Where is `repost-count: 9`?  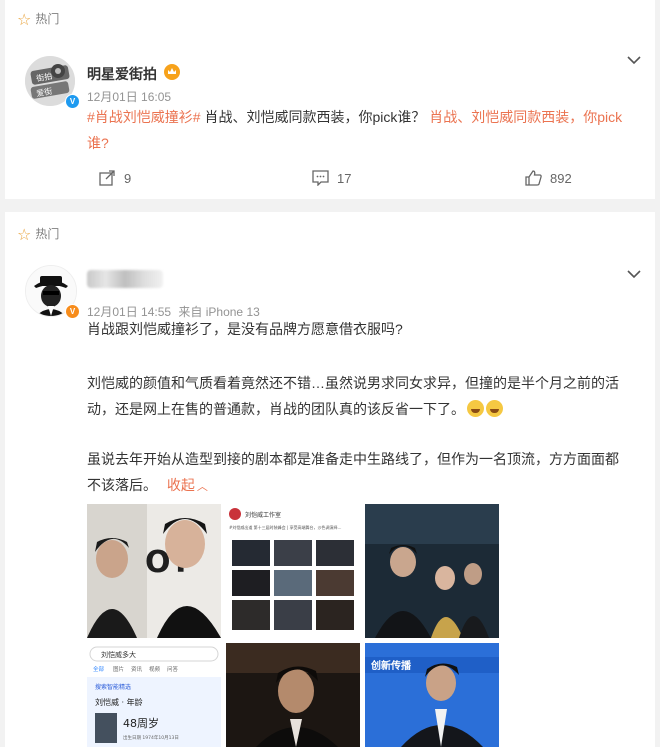
repost-count: 9 is located at coordinates (128, 178).